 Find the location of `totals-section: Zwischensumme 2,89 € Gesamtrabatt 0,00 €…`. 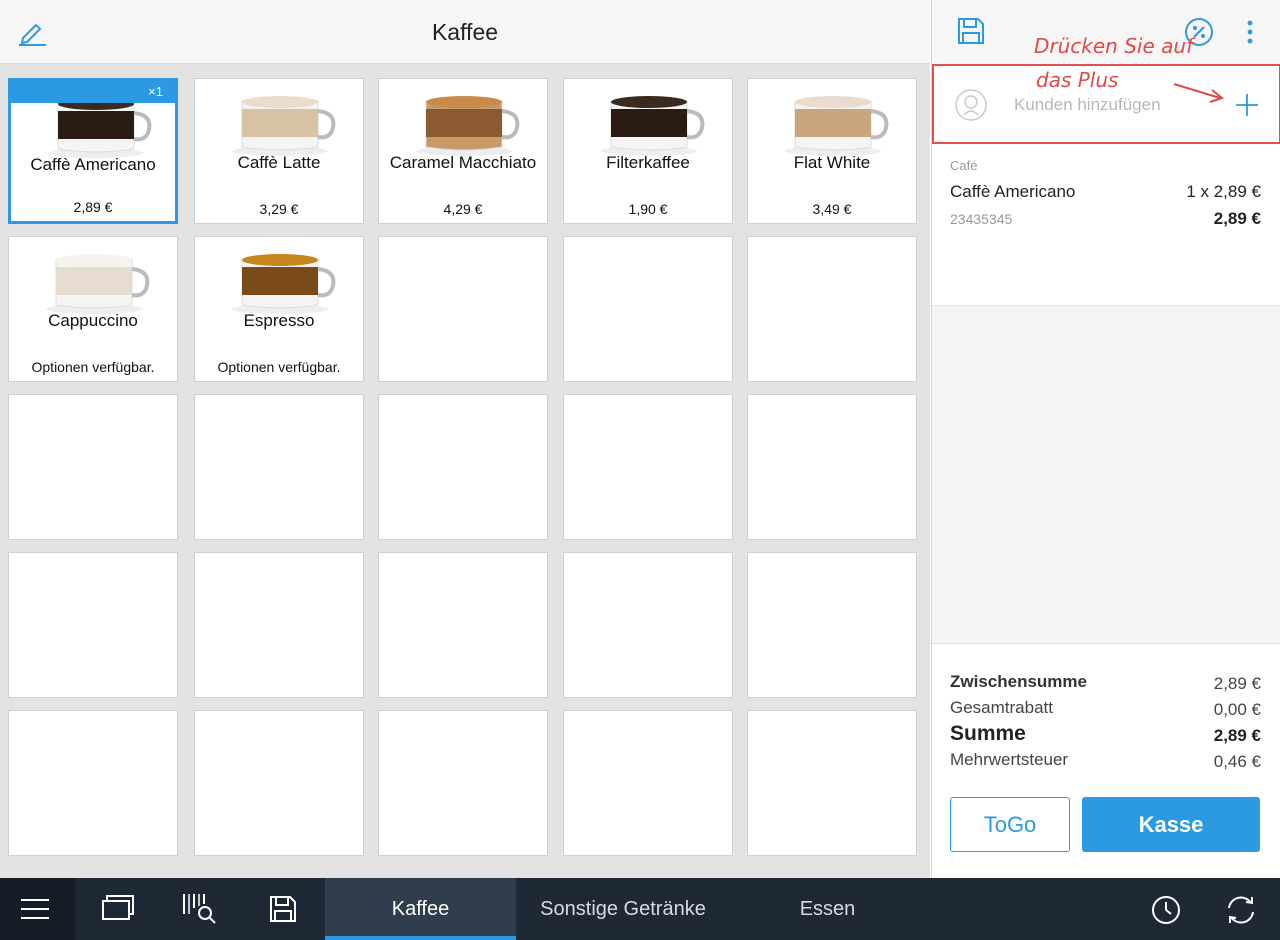

totals-section: Zwischensumme 2,89 € Gesamtrabatt 0,00 €… is located at coordinates (1105, 722).